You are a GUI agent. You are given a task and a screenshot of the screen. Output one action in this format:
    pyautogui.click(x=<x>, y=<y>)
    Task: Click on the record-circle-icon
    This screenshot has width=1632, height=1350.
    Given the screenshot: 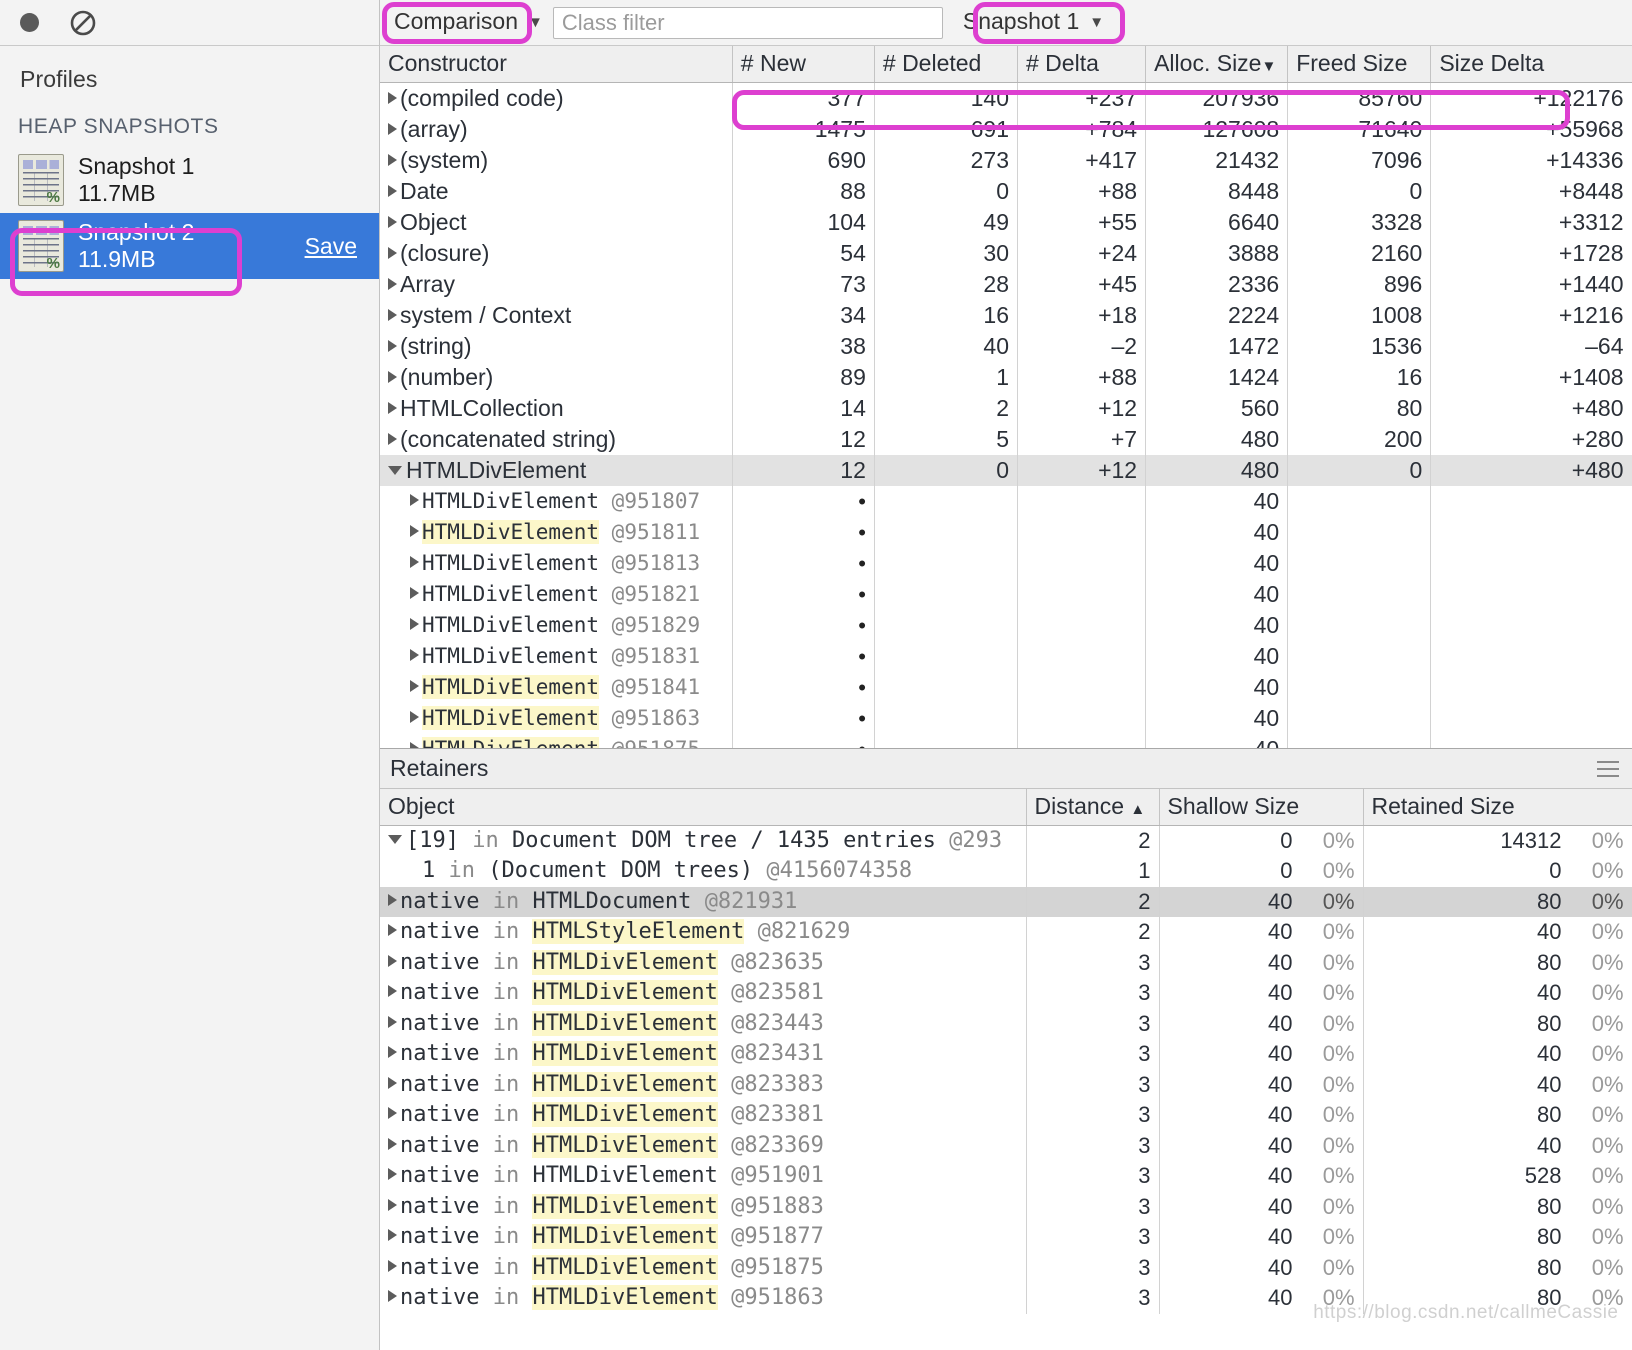 What is the action you would take?
    pyautogui.click(x=29, y=23)
    